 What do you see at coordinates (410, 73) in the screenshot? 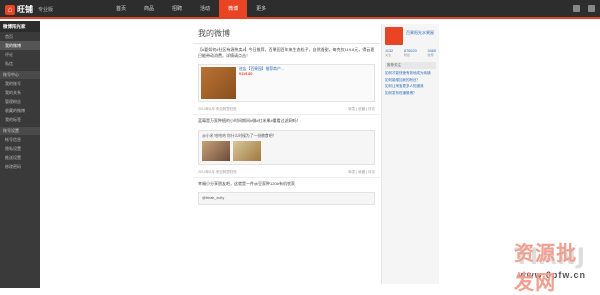
I see `side-link: 如何才能快速有效地成为商铺` at bounding box center [410, 73].